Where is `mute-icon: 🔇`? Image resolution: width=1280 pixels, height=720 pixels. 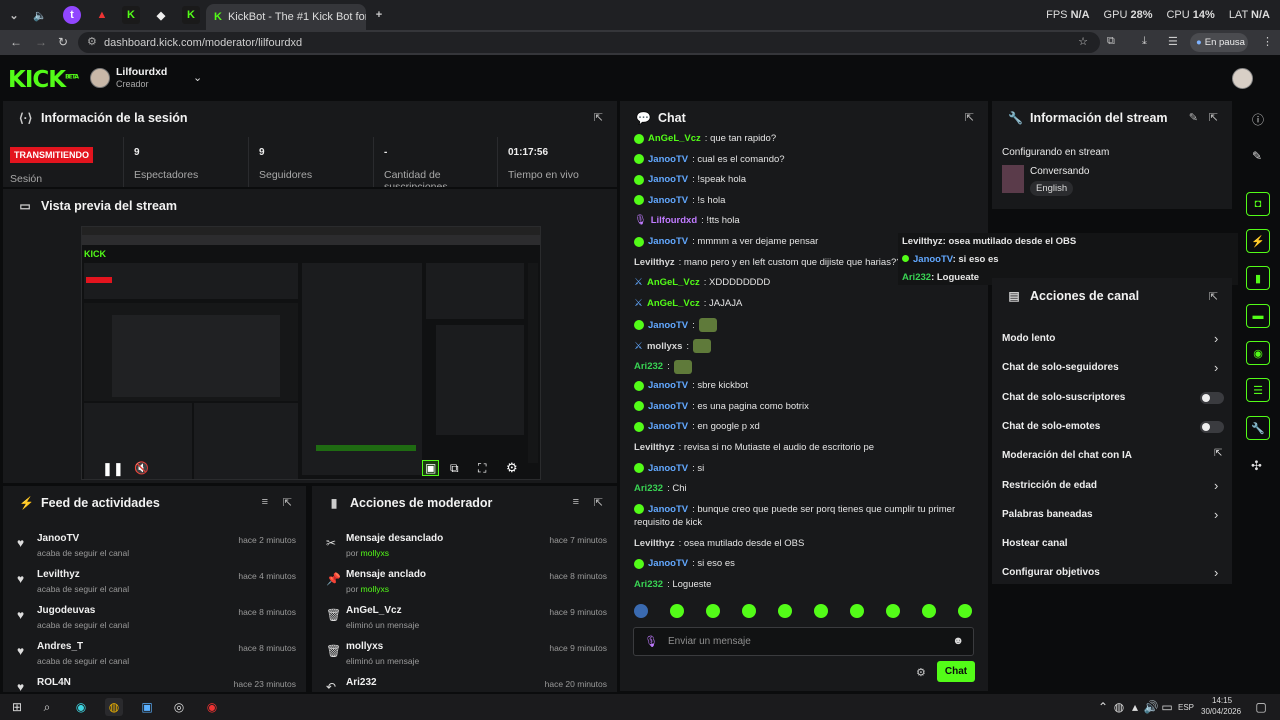 mute-icon: 🔇 is located at coordinates (141, 468).